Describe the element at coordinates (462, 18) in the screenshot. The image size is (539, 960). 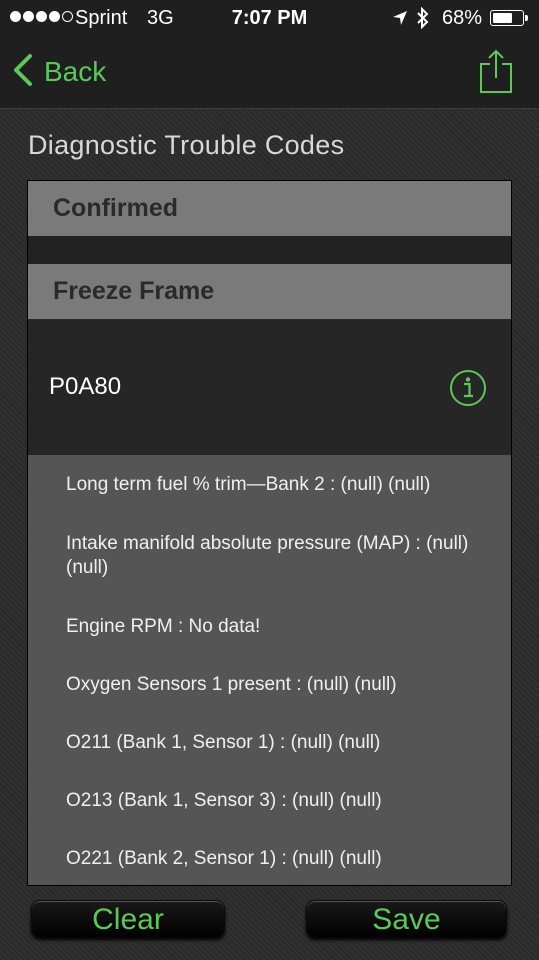
I see `battery-percent: 68%` at that location.